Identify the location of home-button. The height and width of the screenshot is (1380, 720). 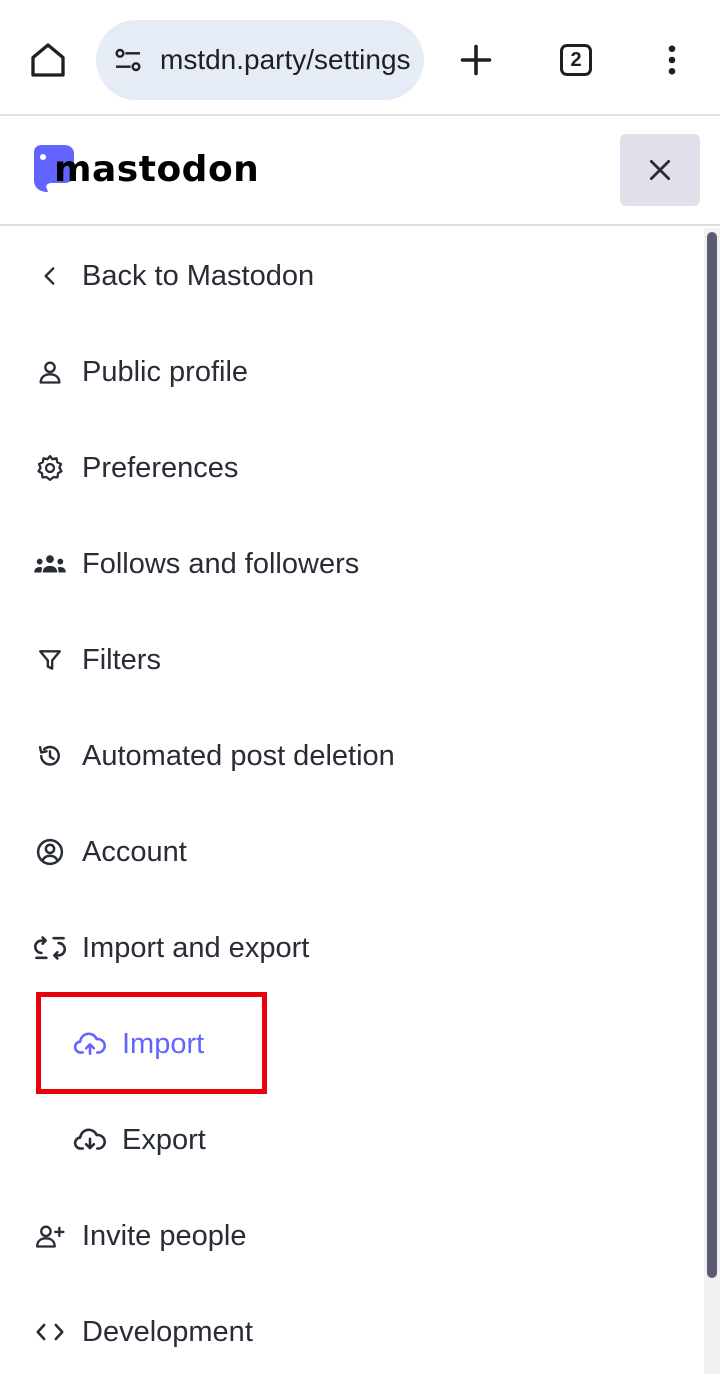
(48, 60).